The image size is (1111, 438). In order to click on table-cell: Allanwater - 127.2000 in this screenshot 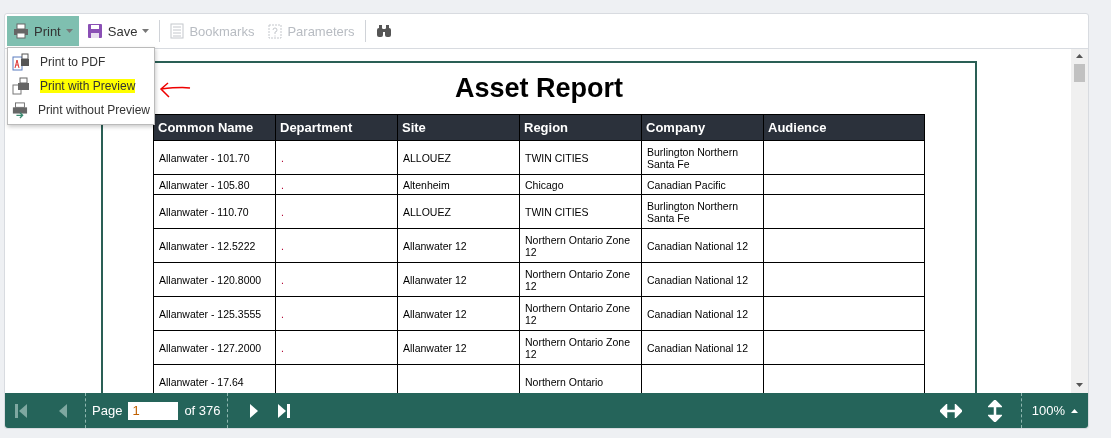, I will do `click(214, 347)`.